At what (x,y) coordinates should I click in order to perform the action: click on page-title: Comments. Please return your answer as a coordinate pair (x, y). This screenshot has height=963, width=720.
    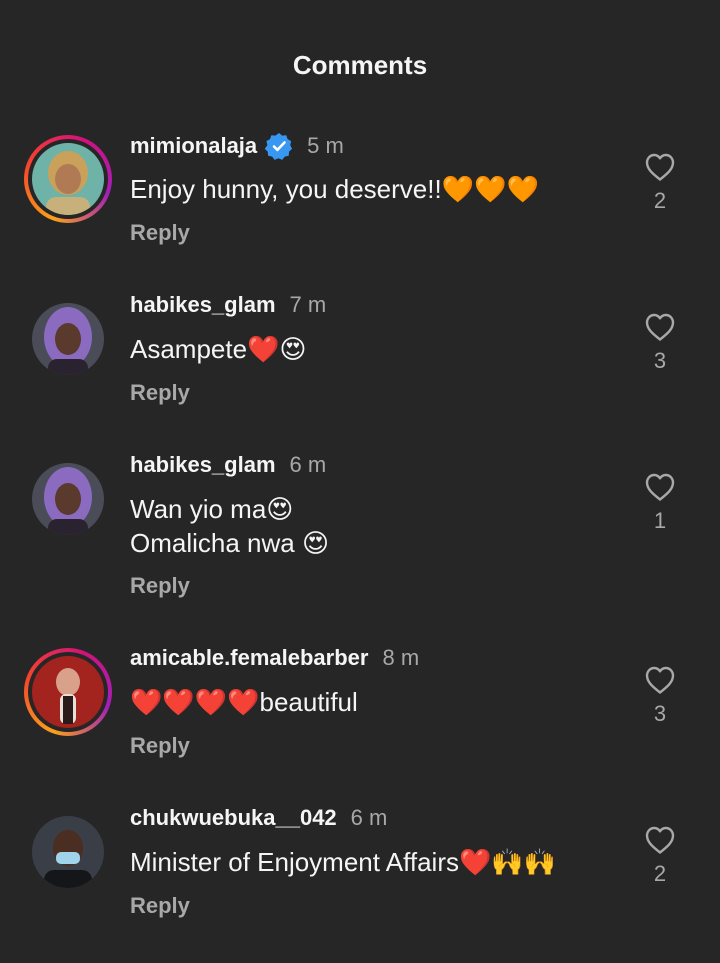
    Looking at the image, I should click on (360, 65).